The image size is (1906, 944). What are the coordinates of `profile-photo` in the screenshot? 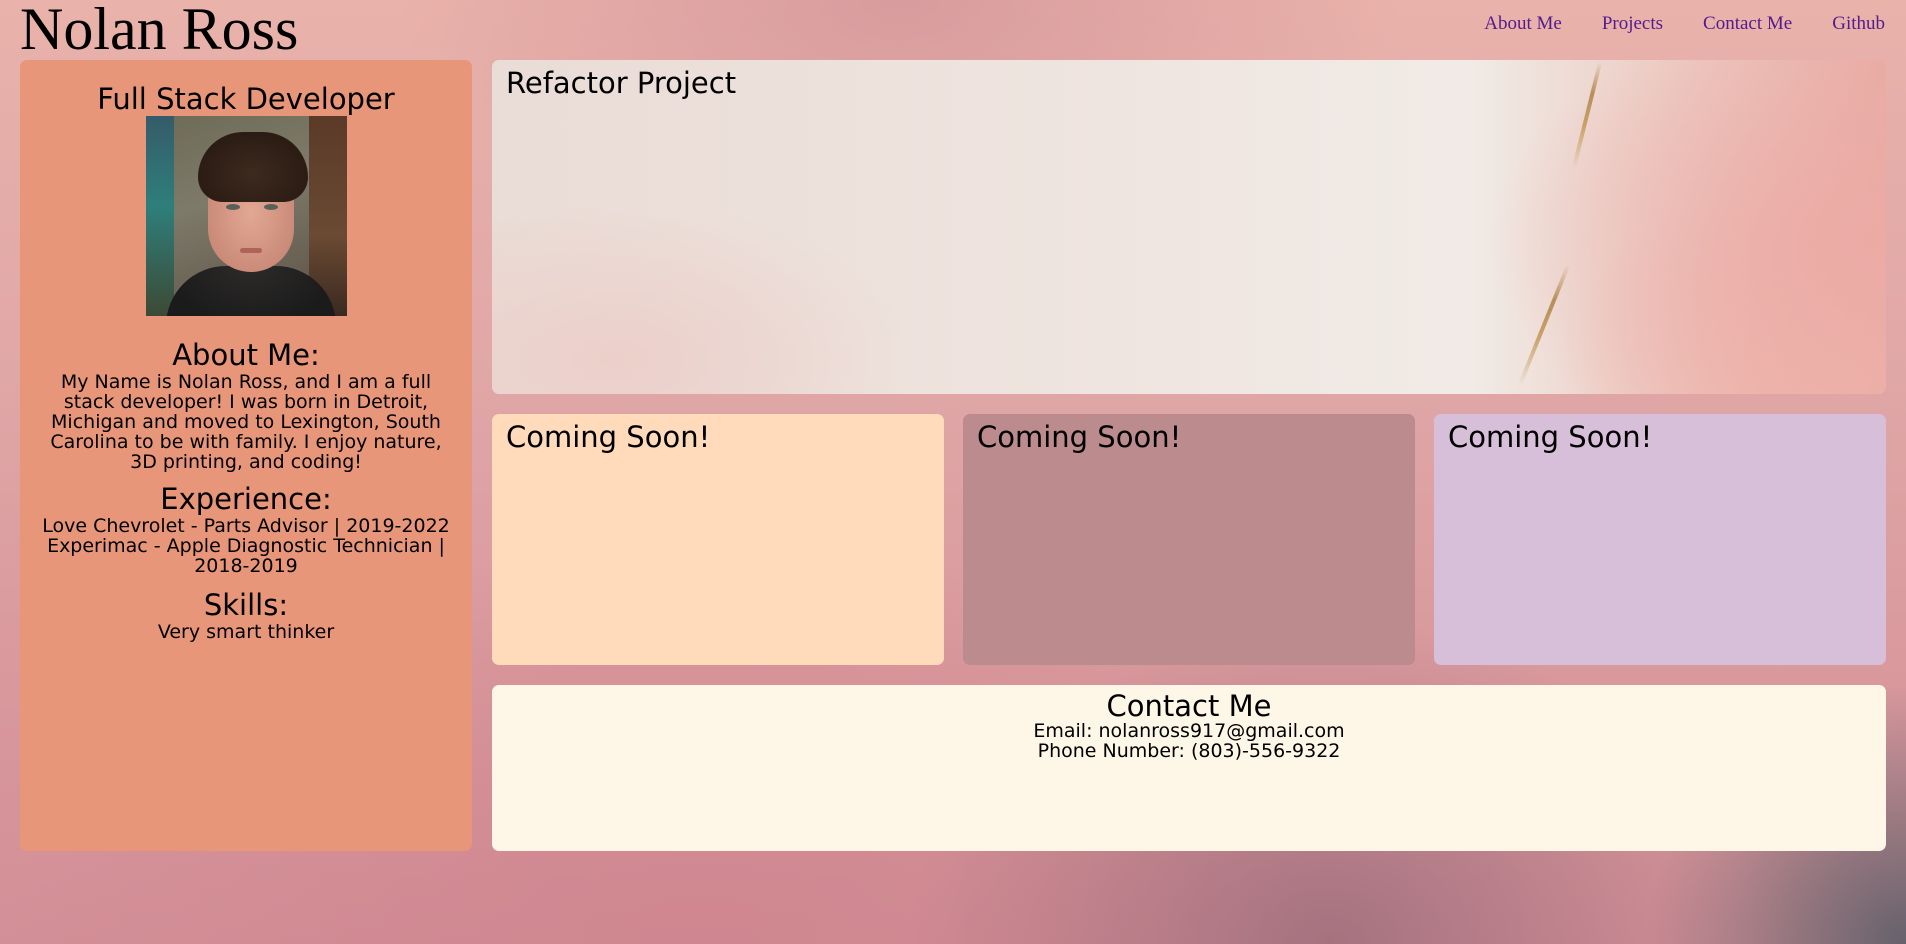 It's located at (246, 216).